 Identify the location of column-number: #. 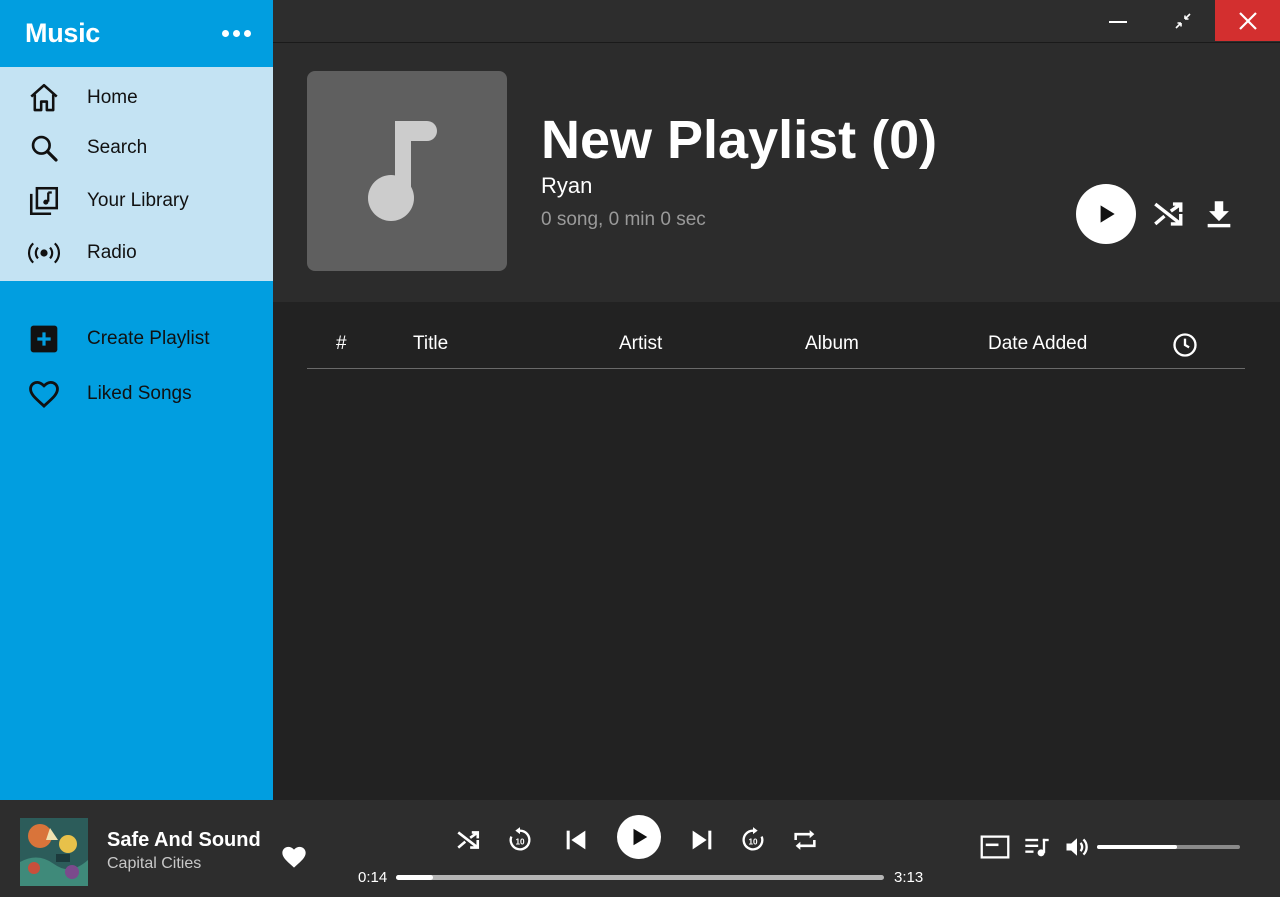
(341, 344).